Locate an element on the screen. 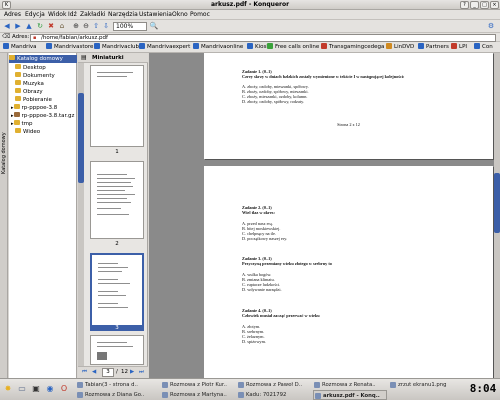 This screenshot has height=400, width=500. main-toolbar: ◀ ▶ ▲ ↻ ✖ ⌂ ⊕ ⊖ ⇧ ⇩ 100% 🔍 ⚙ is located at coordinates (250, 26).